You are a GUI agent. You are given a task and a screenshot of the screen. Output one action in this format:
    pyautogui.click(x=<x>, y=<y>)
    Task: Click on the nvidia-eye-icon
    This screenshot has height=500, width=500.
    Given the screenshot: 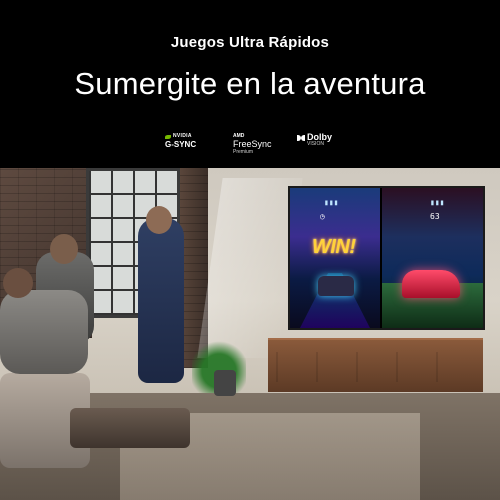 What is the action you would take?
    pyautogui.click(x=168, y=136)
    